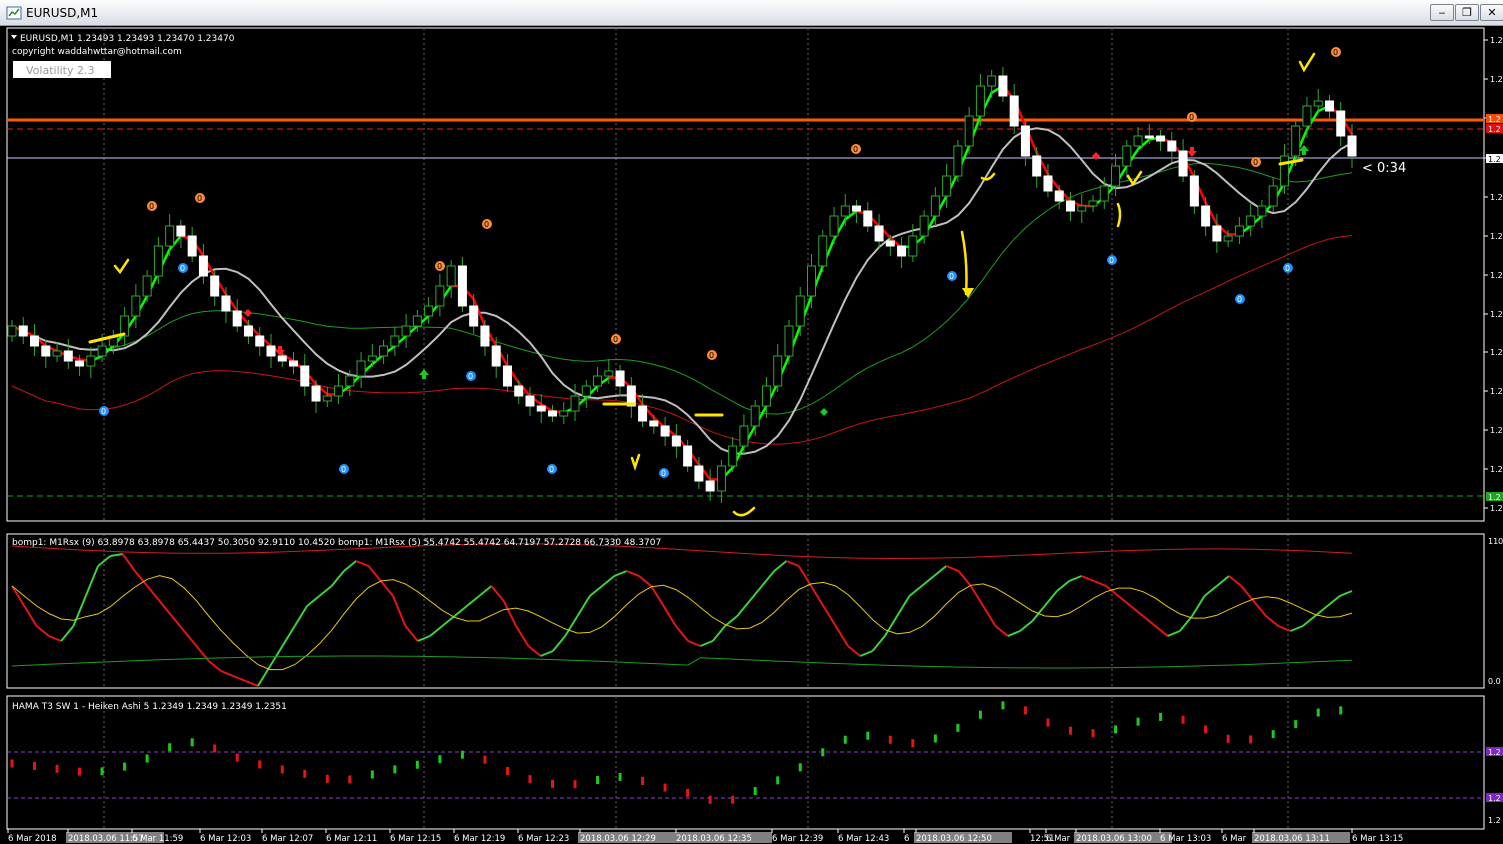 This screenshot has width=1503, height=844. What do you see at coordinates (751, 13) in the screenshot?
I see `window-titlebar: EURUSD,M1 ‒ ❐ ✕` at bounding box center [751, 13].